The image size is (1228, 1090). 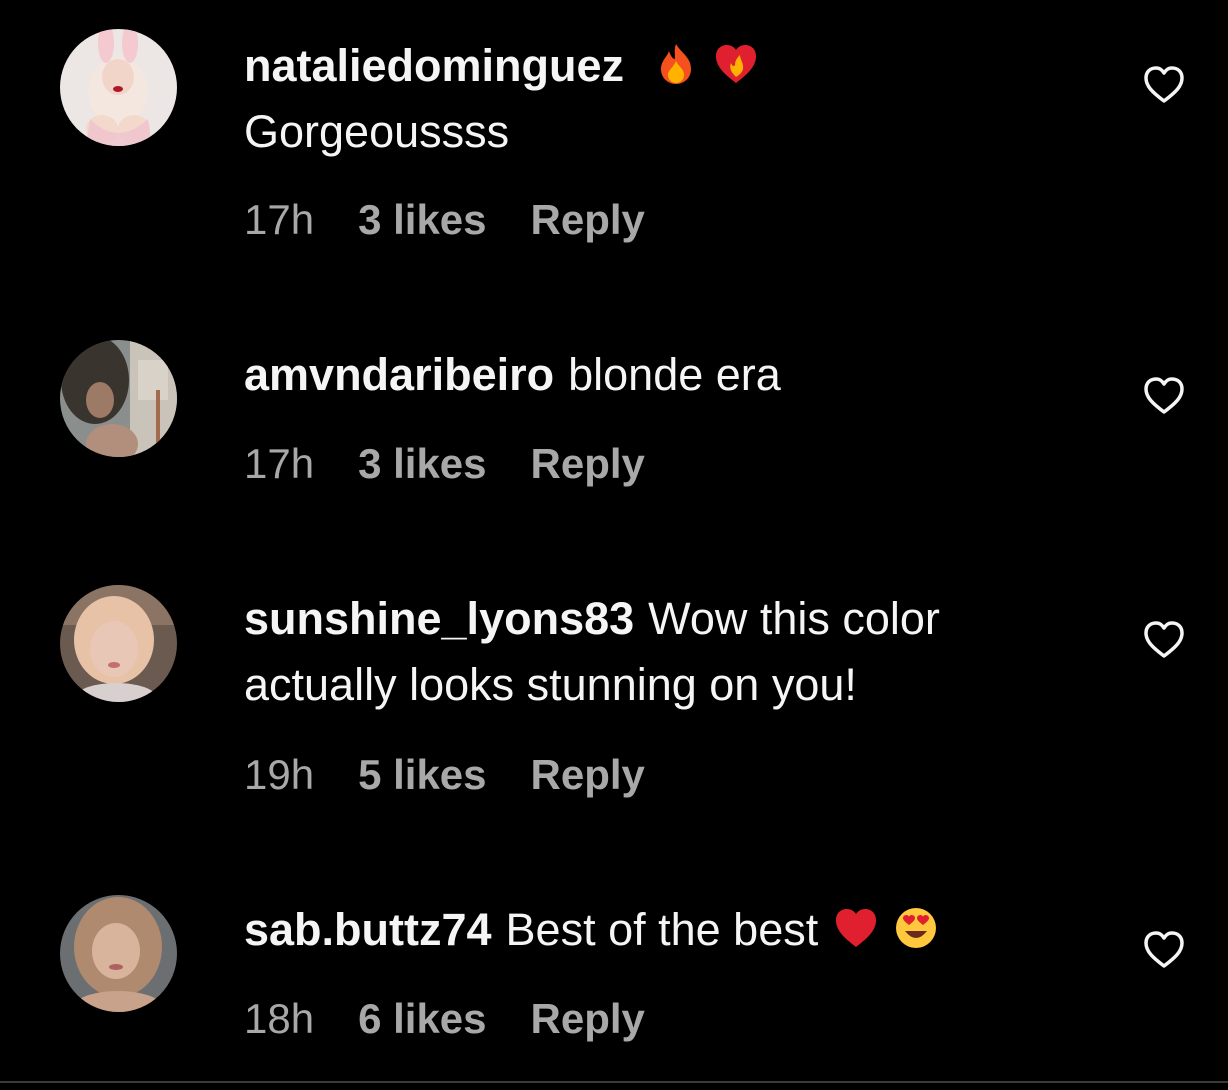 I want to click on comment-likes: 5 likes, so click(x=422, y=774).